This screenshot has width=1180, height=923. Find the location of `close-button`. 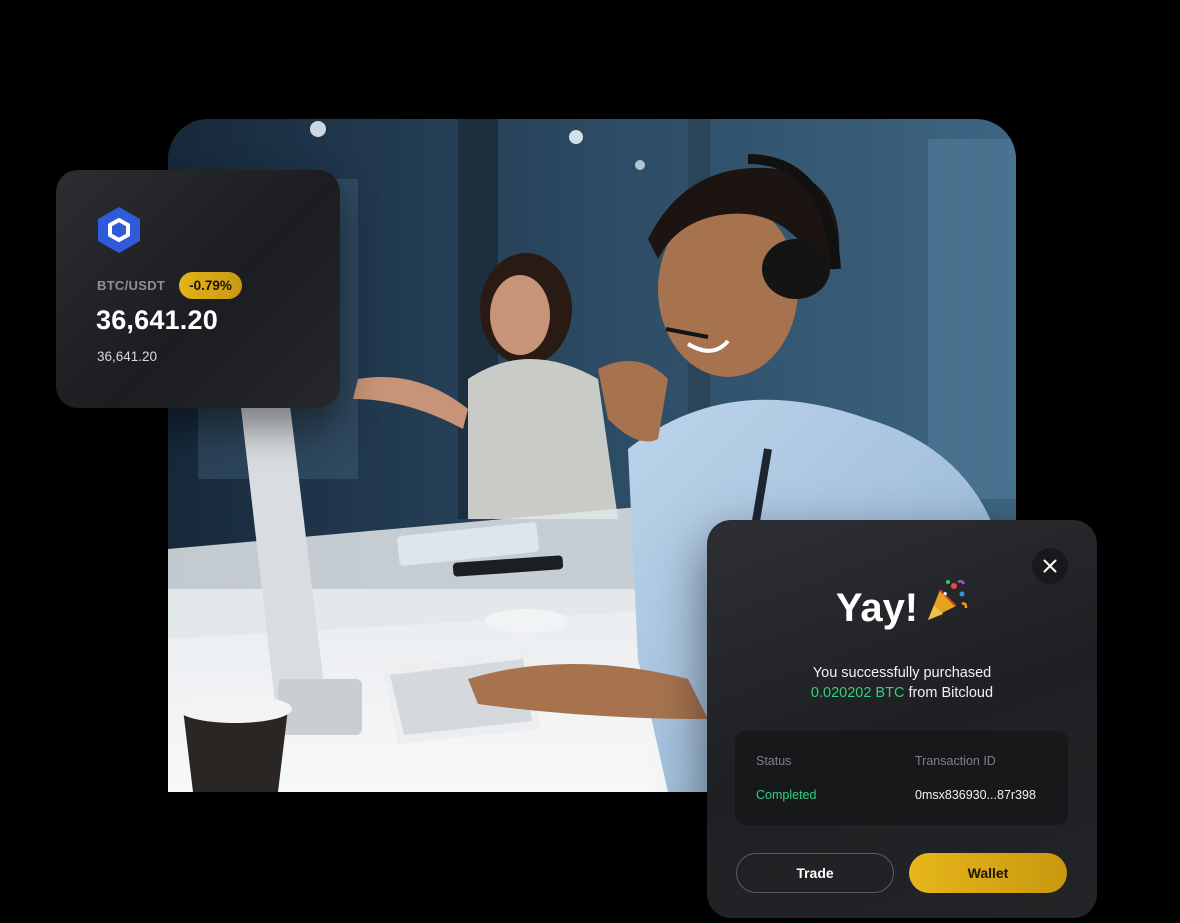

close-button is located at coordinates (1050, 566).